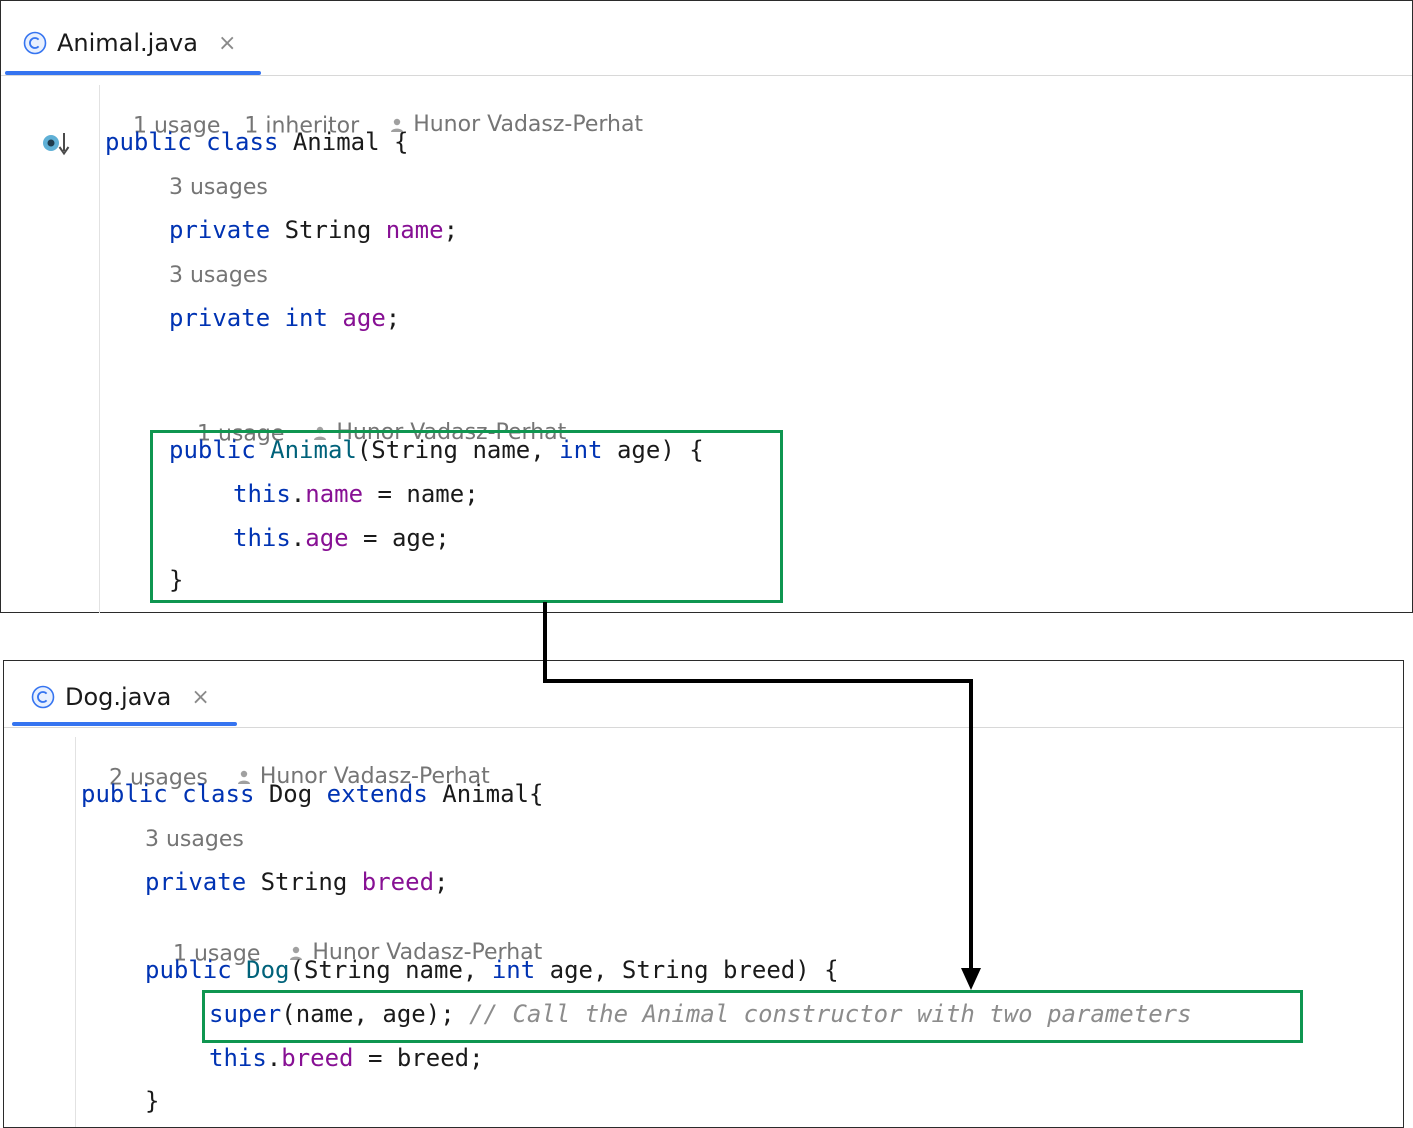 The height and width of the screenshot is (1128, 1413). I want to click on connector-arrow, so click(762, 796).